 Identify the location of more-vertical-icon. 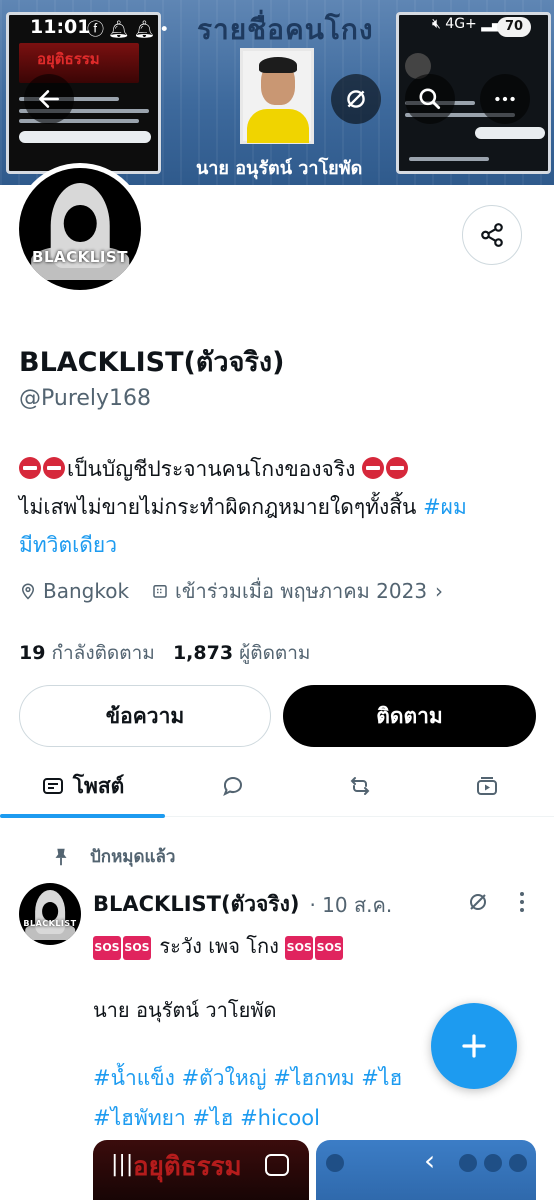
(522, 902).